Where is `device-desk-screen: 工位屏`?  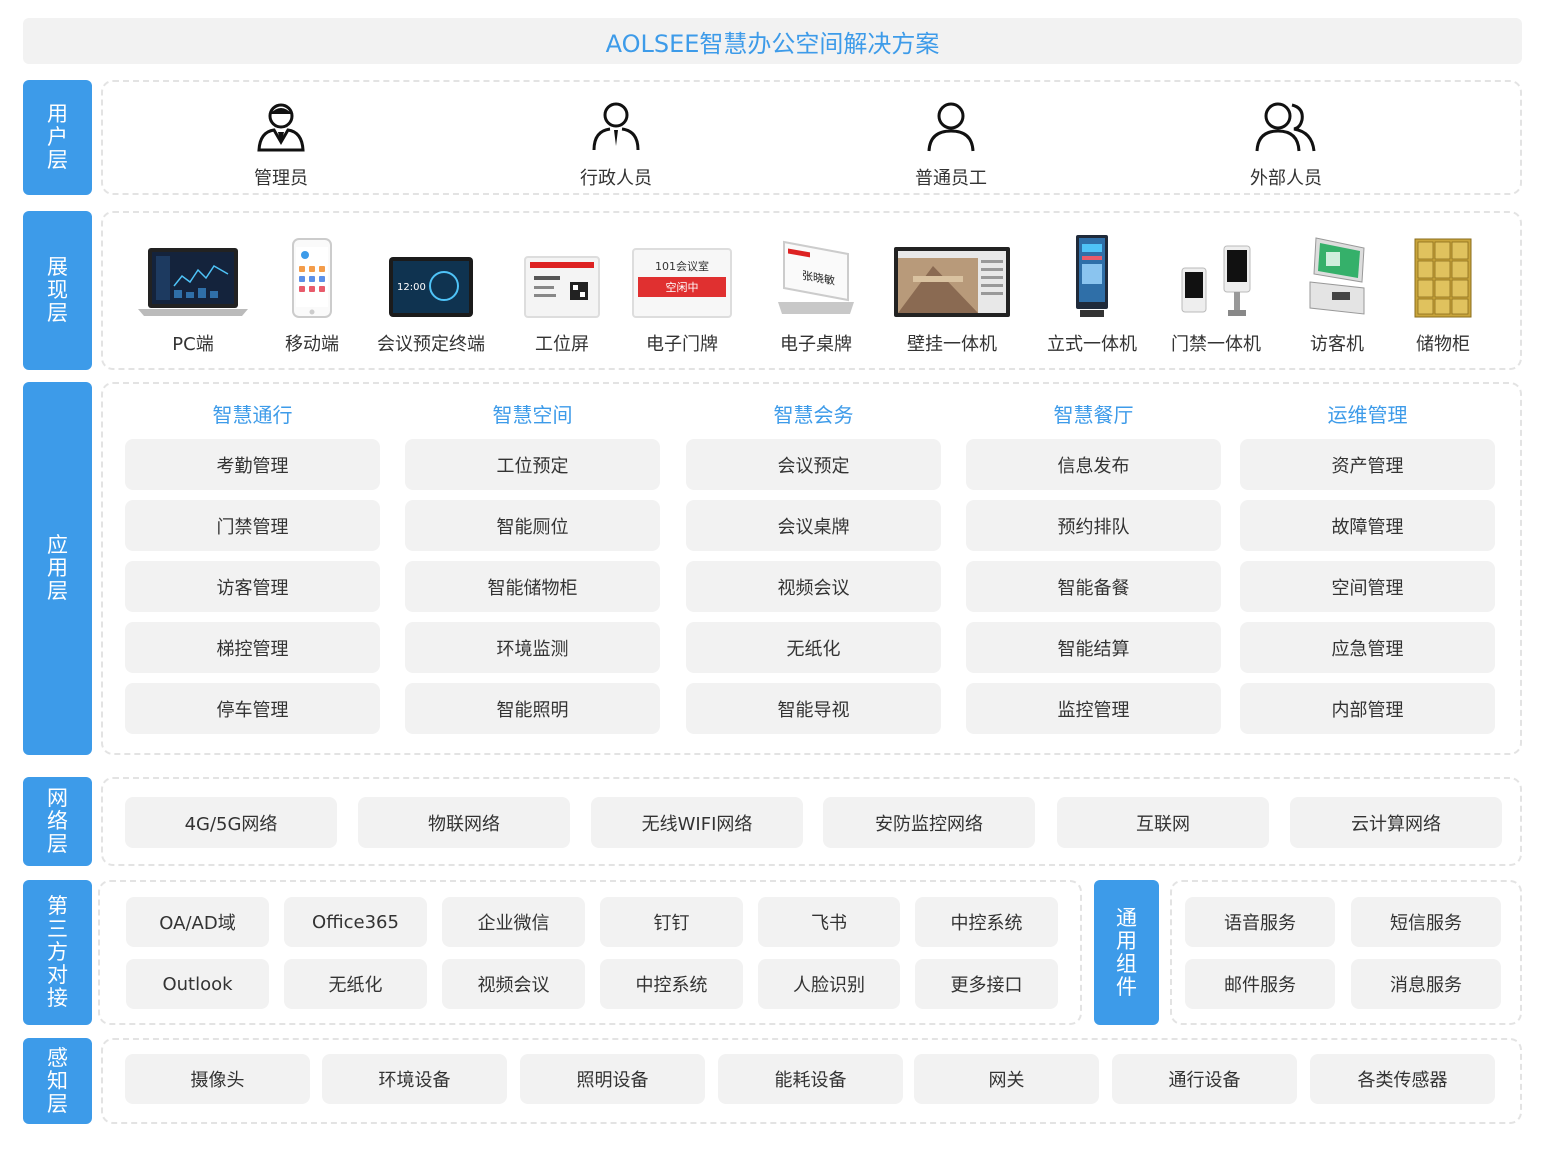 device-desk-screen: 工位屏 is located at coordinates (562, 296).